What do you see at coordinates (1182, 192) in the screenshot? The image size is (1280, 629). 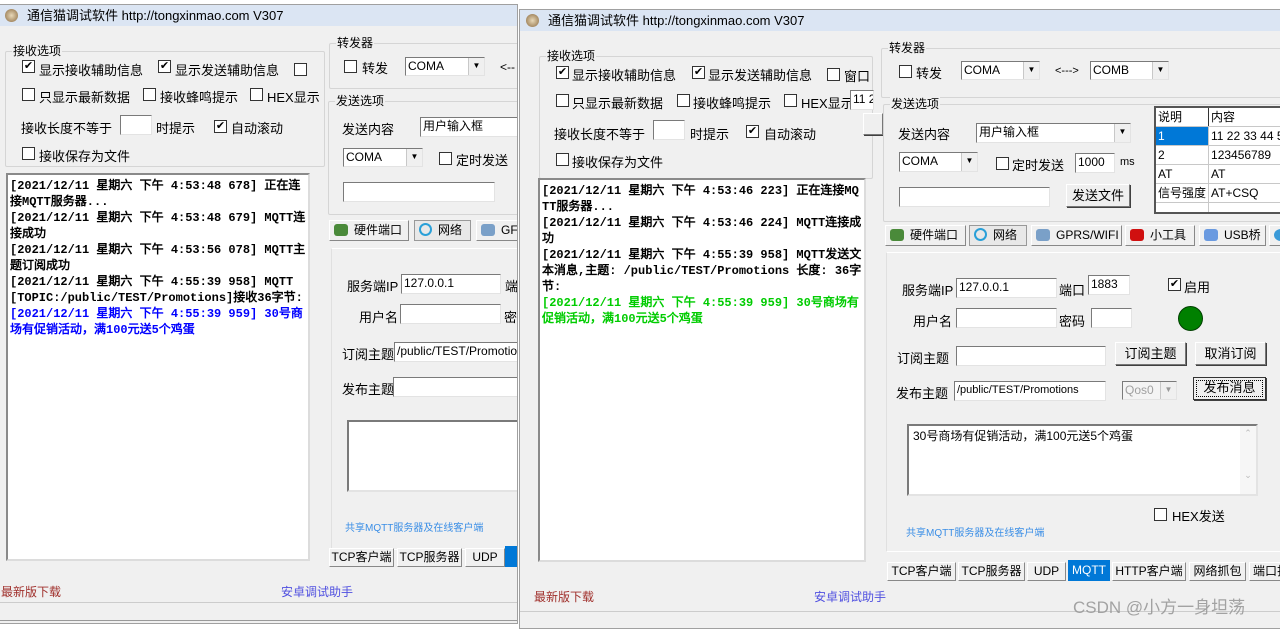 I see `cell: 信号强度` at bounding box center [1182, 192].